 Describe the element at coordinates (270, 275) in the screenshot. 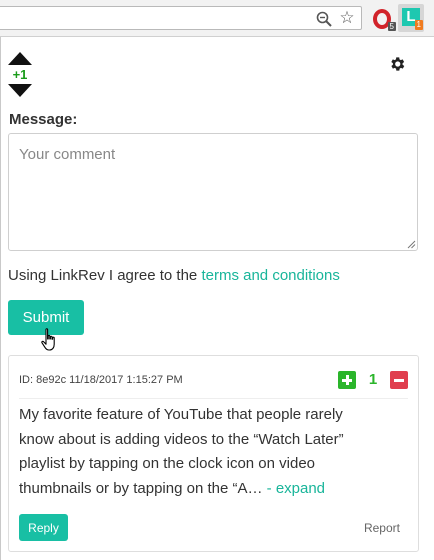

I see `terms-link: terms and conditions` at that location.